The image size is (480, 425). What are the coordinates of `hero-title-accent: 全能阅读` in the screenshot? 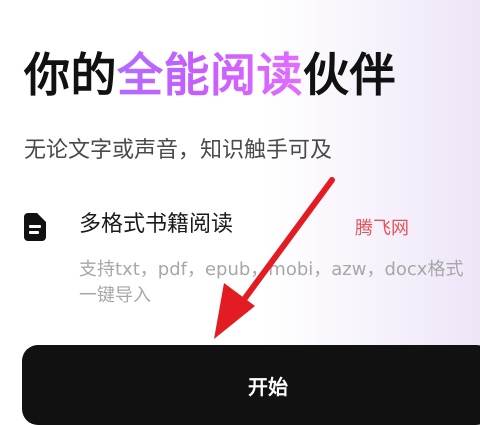 It's located at (210, 75).